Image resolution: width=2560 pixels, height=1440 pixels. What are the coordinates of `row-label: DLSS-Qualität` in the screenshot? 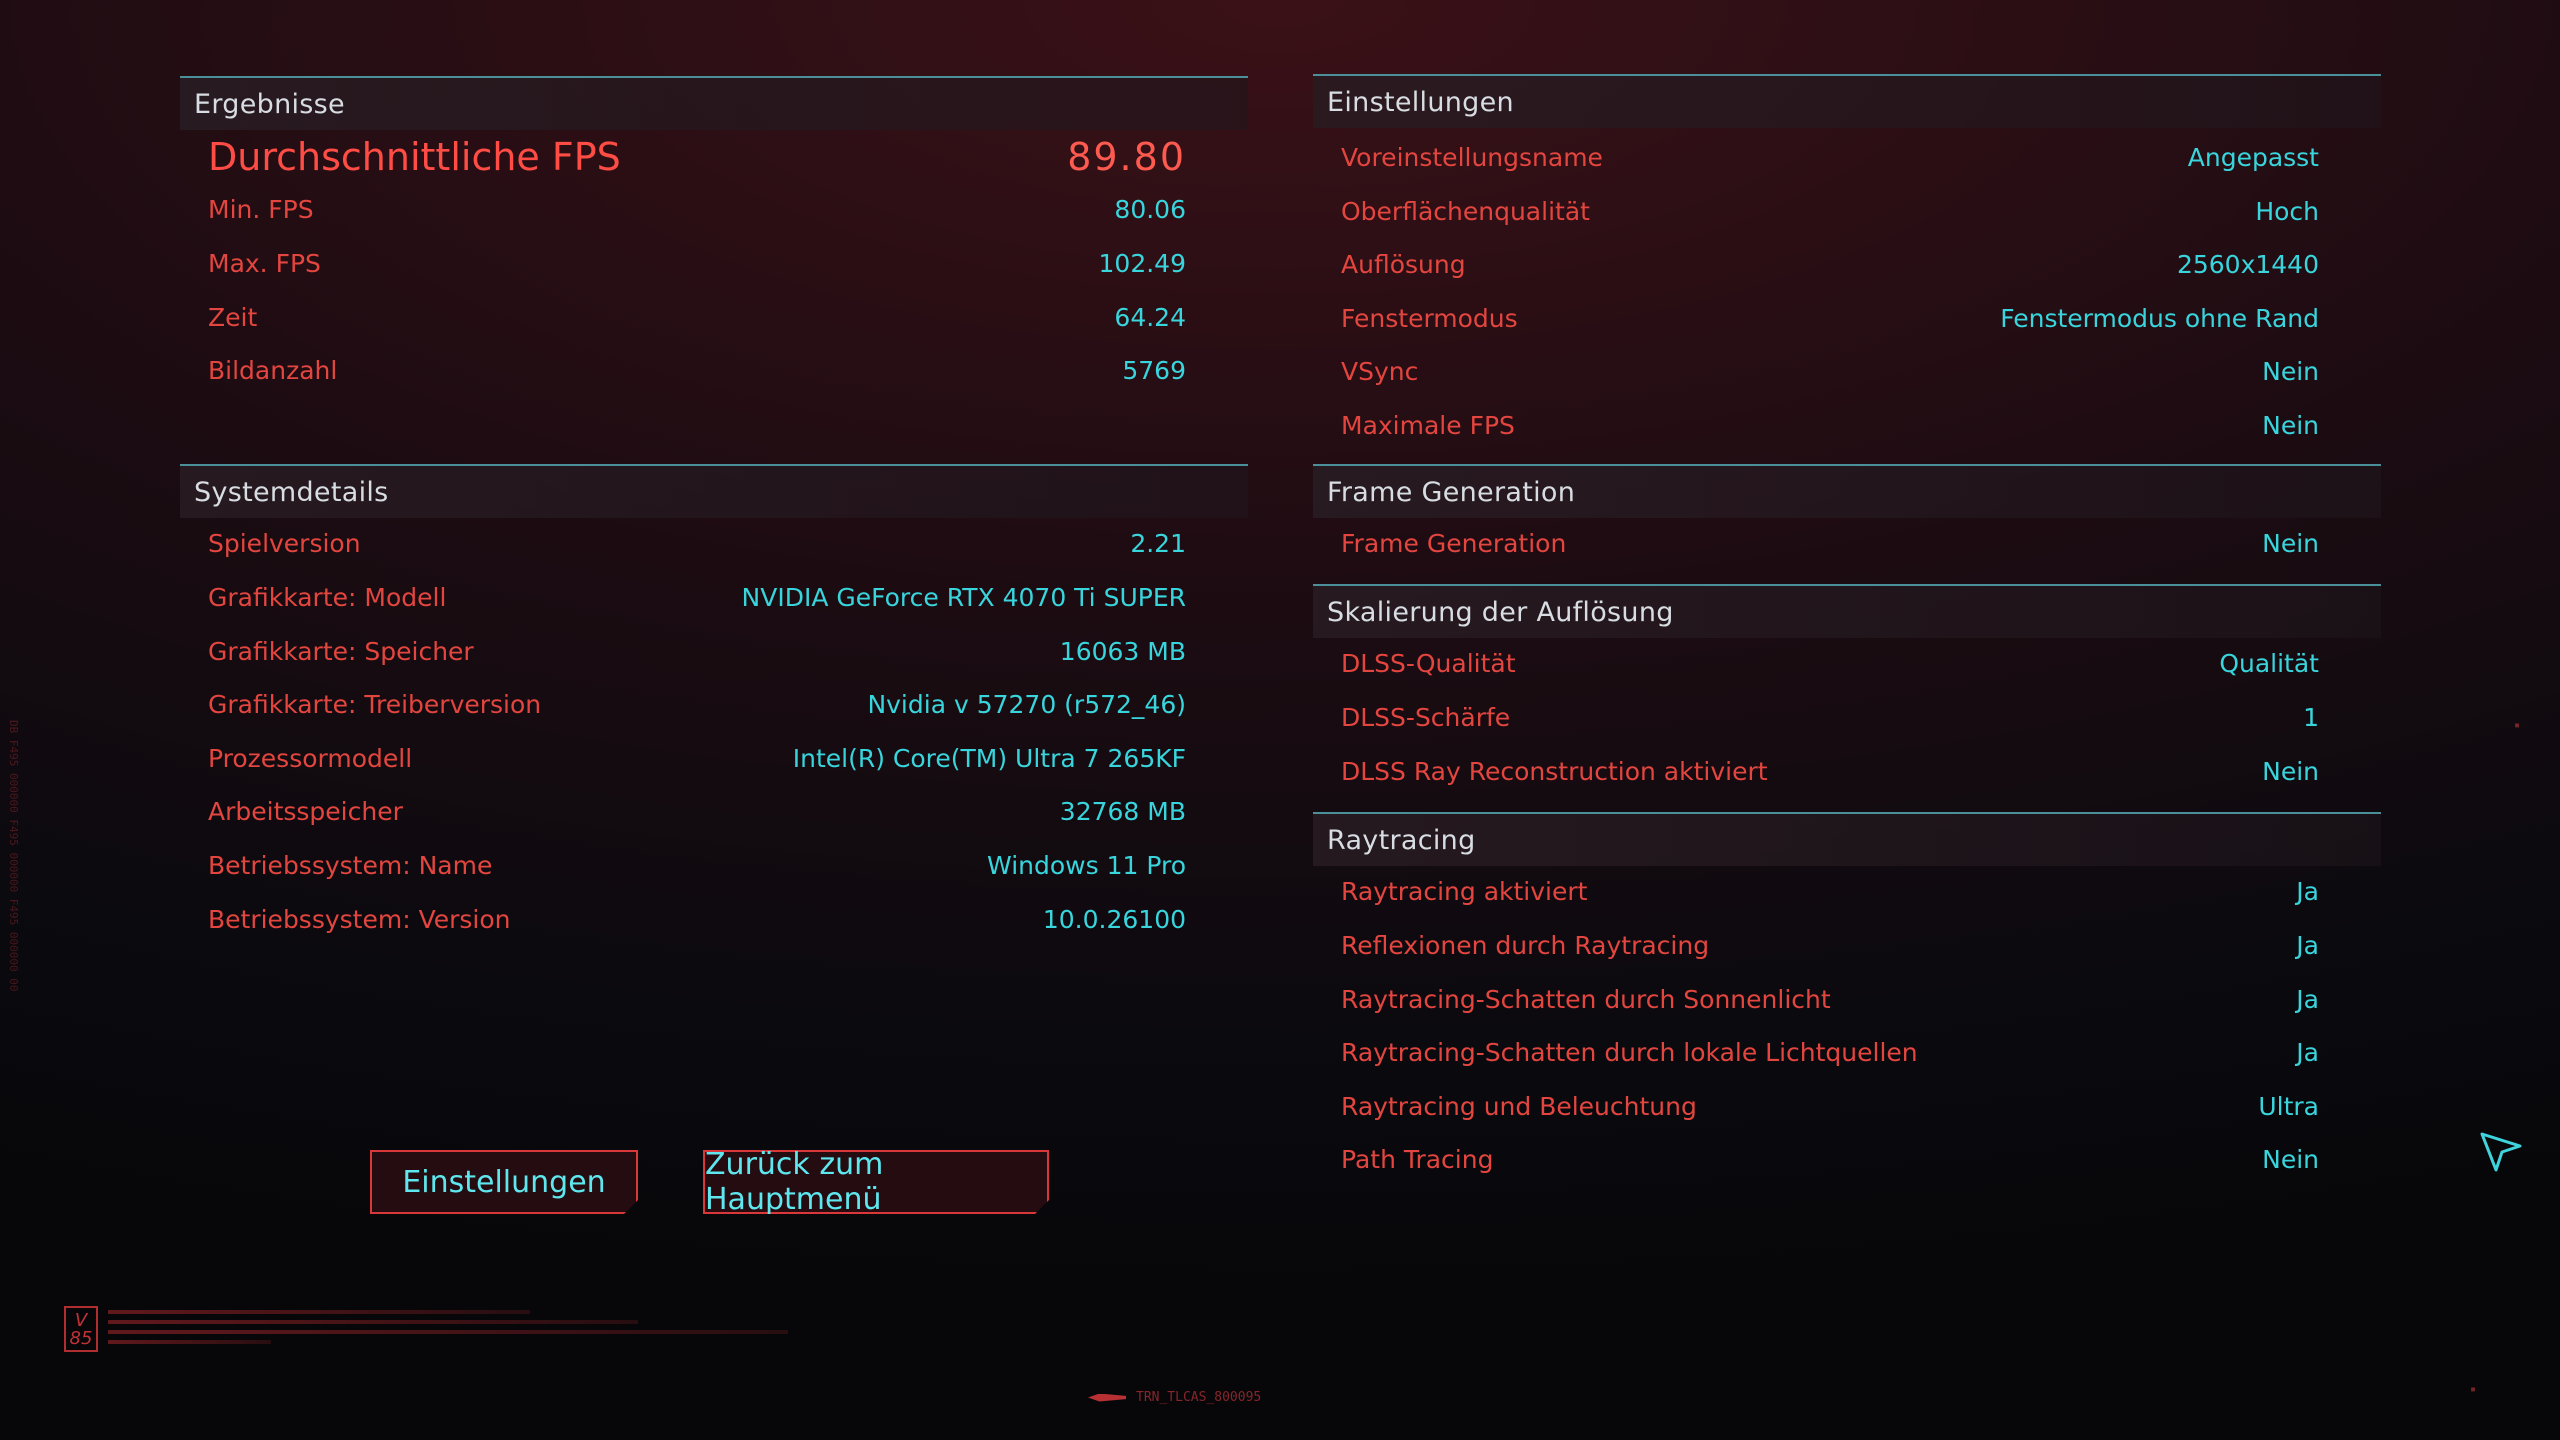 It's located at (1428, 663).